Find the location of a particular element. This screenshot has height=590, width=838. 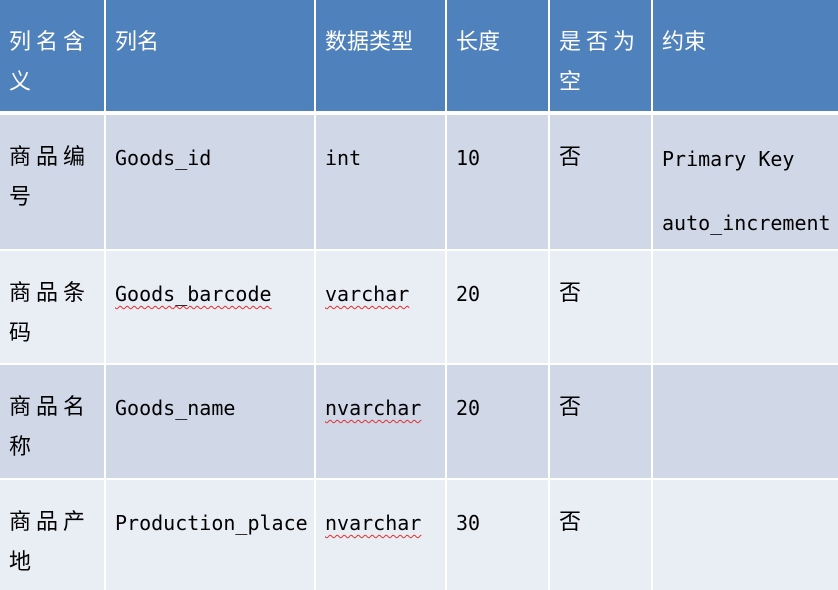

header-type: 数据类型 is located at coordinates (380, 55).